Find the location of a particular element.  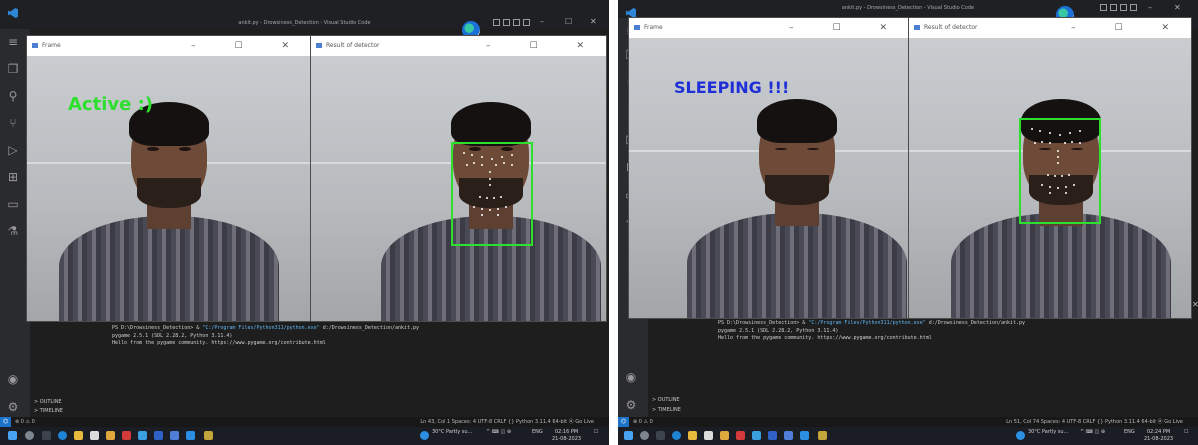

menu-icon: ≡ is located at coordinates (13, 42).